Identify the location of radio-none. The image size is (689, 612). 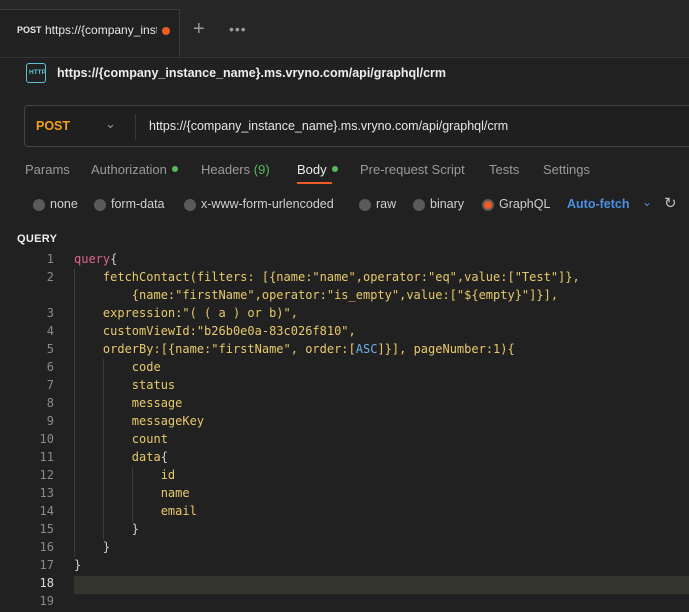
(39, 205).